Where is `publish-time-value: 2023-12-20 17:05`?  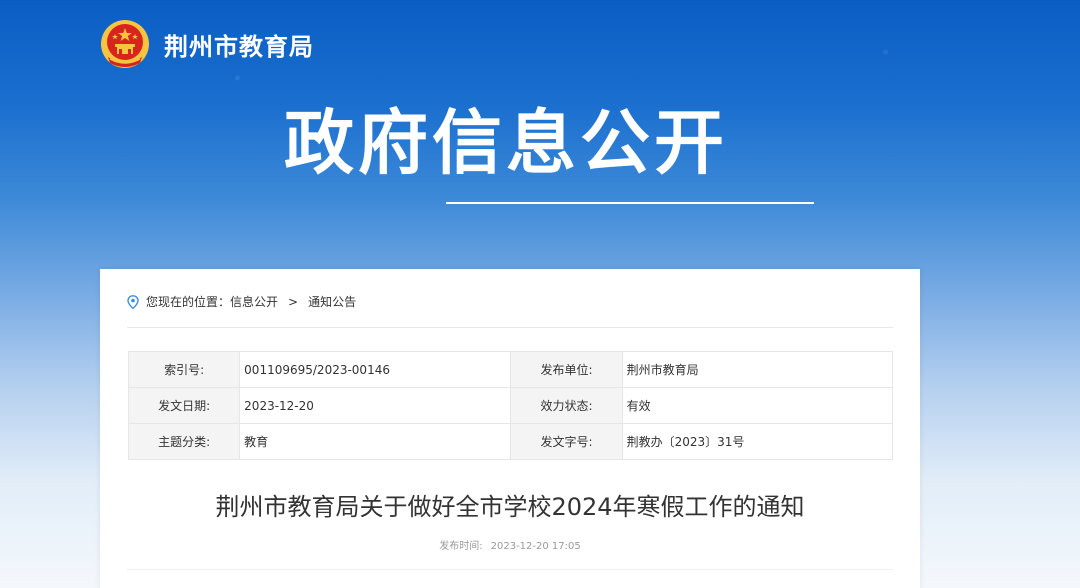
publish-time-value: 2023-12-20 17:05 is located at coordinates (535, 546).